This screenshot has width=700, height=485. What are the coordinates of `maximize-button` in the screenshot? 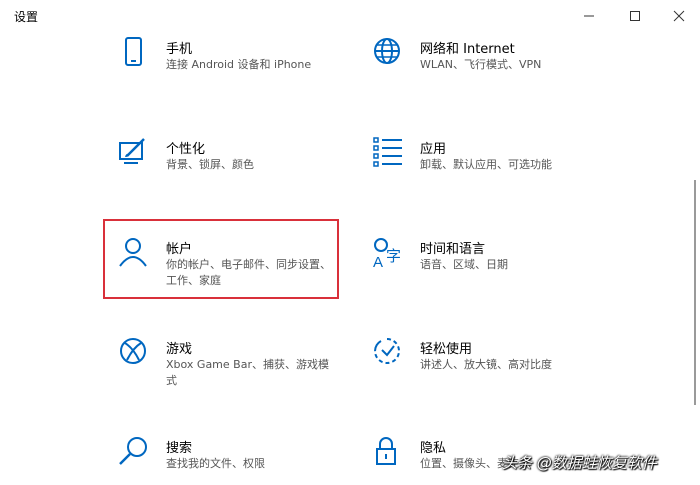 It's located at (635, 16).